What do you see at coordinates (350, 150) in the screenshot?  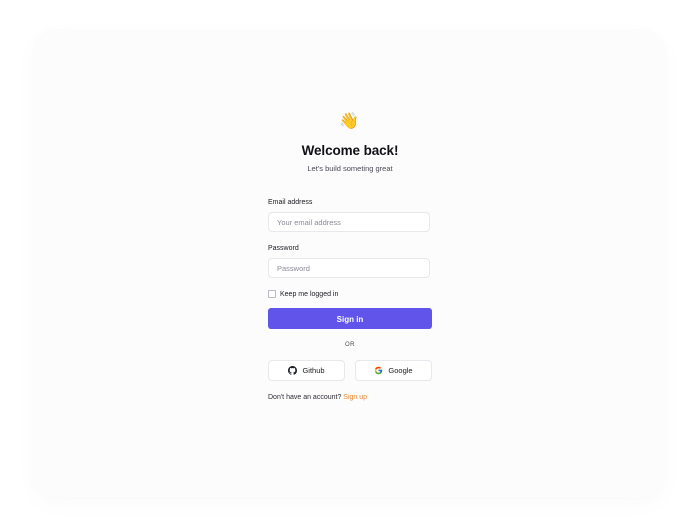 I see `page-title: Welcome back!` at bounding box center [350, 150].